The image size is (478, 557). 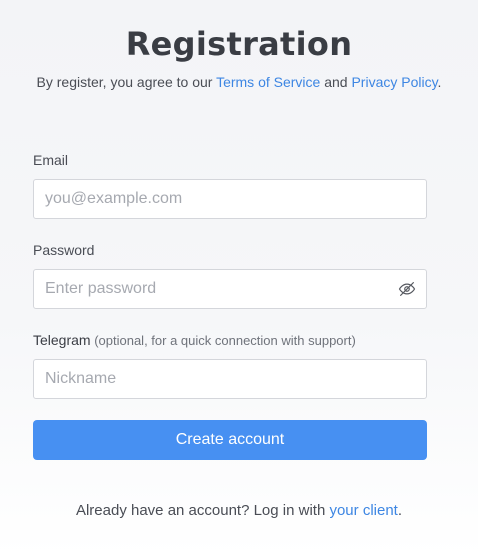 I want to click on email-field, so click(x=230, y=199).